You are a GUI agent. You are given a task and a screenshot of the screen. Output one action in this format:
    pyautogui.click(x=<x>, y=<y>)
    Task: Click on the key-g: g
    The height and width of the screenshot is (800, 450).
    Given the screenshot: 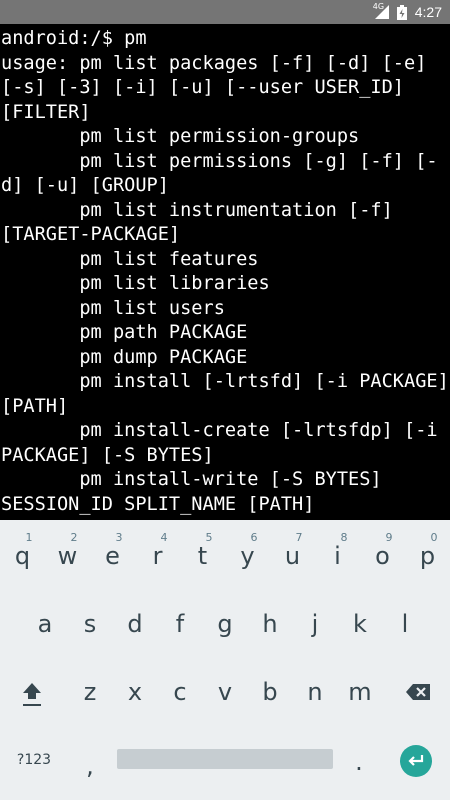 What is the action you would take?
    pyautogui.click(x=225, y=624)
    